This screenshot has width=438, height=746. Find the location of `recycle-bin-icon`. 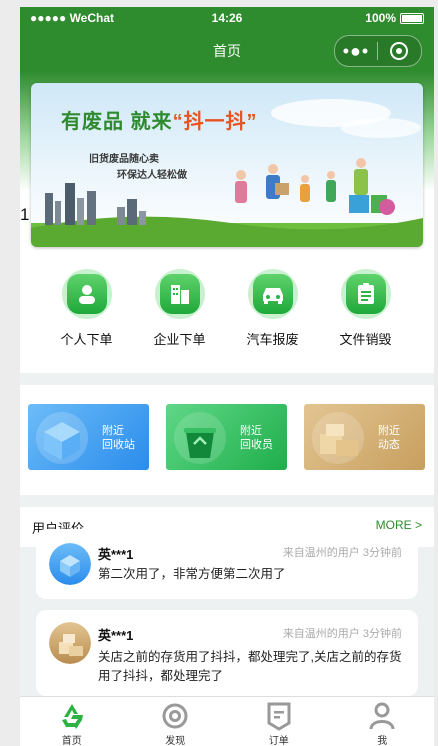

recycle-bin-icon is located at coordinates (200, 438).